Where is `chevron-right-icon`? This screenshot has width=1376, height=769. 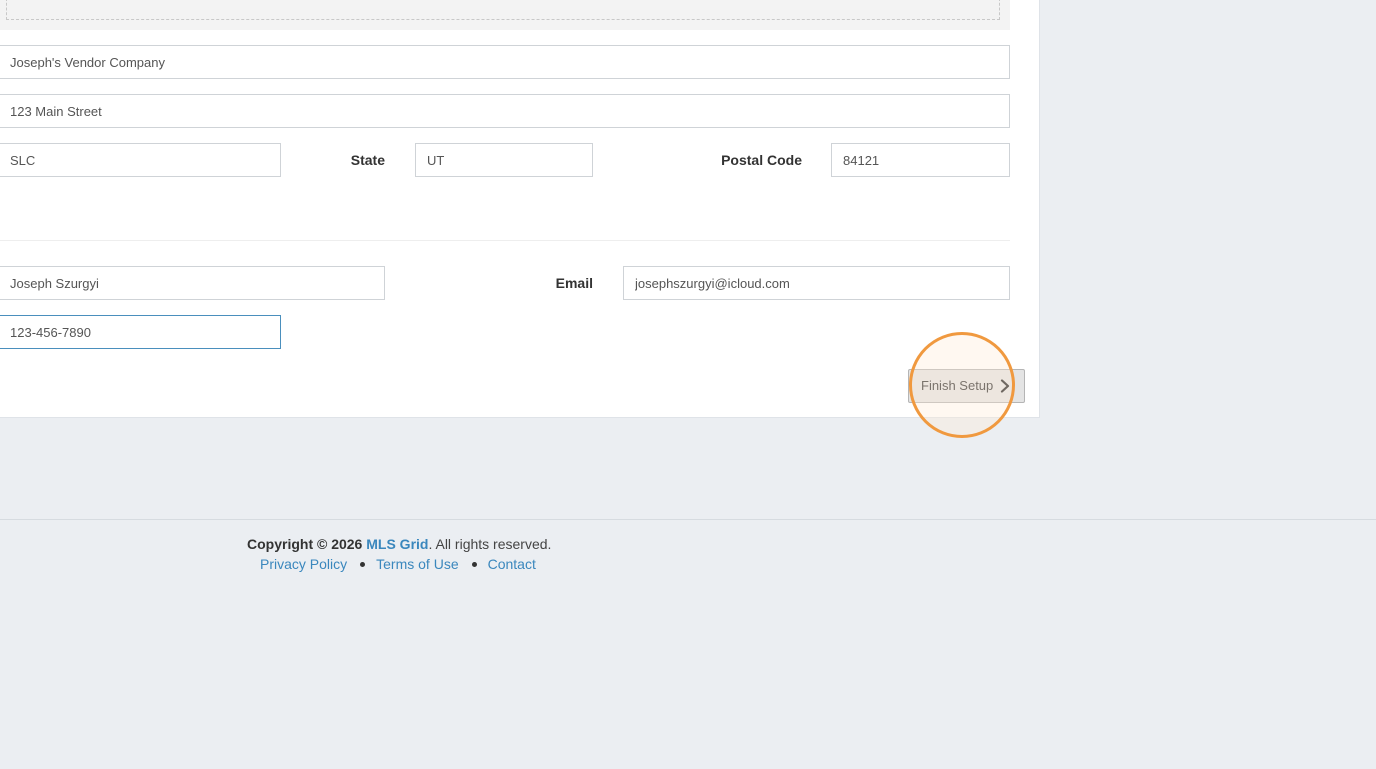
chevron-right-icon is located at coordinates (1005, 386).